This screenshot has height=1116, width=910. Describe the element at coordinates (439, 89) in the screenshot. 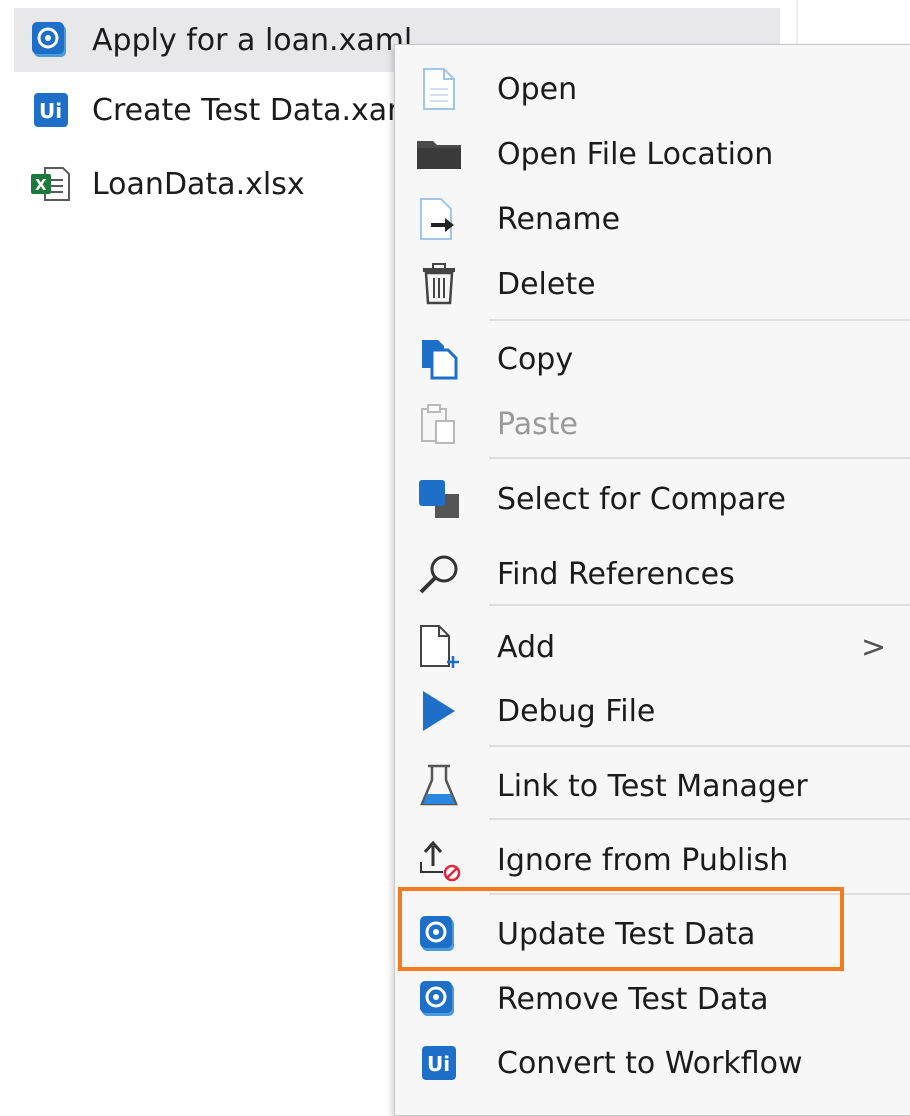

I see `document-icon` at that location.